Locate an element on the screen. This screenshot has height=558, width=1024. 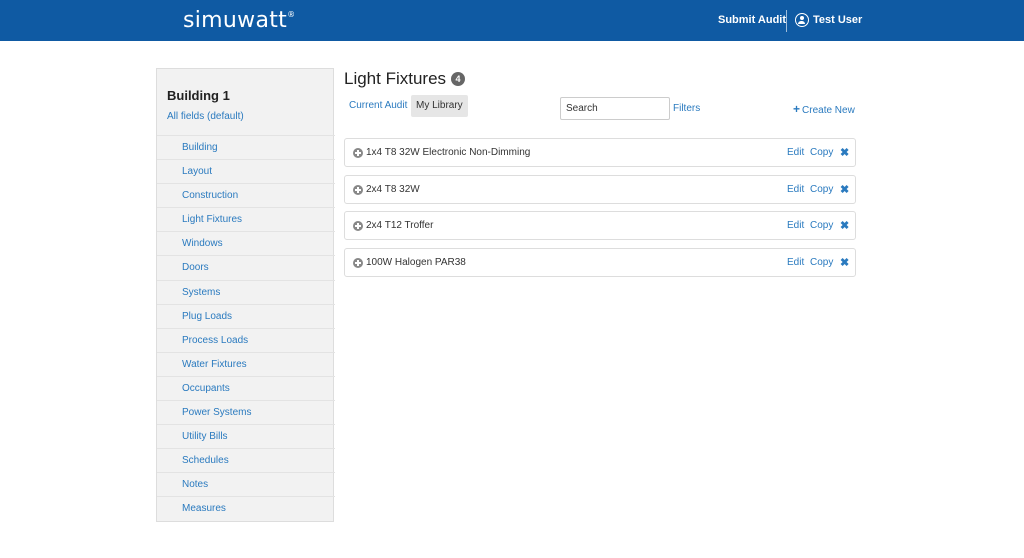
tab-my-library: My Library is located at coordinates (439, 106).